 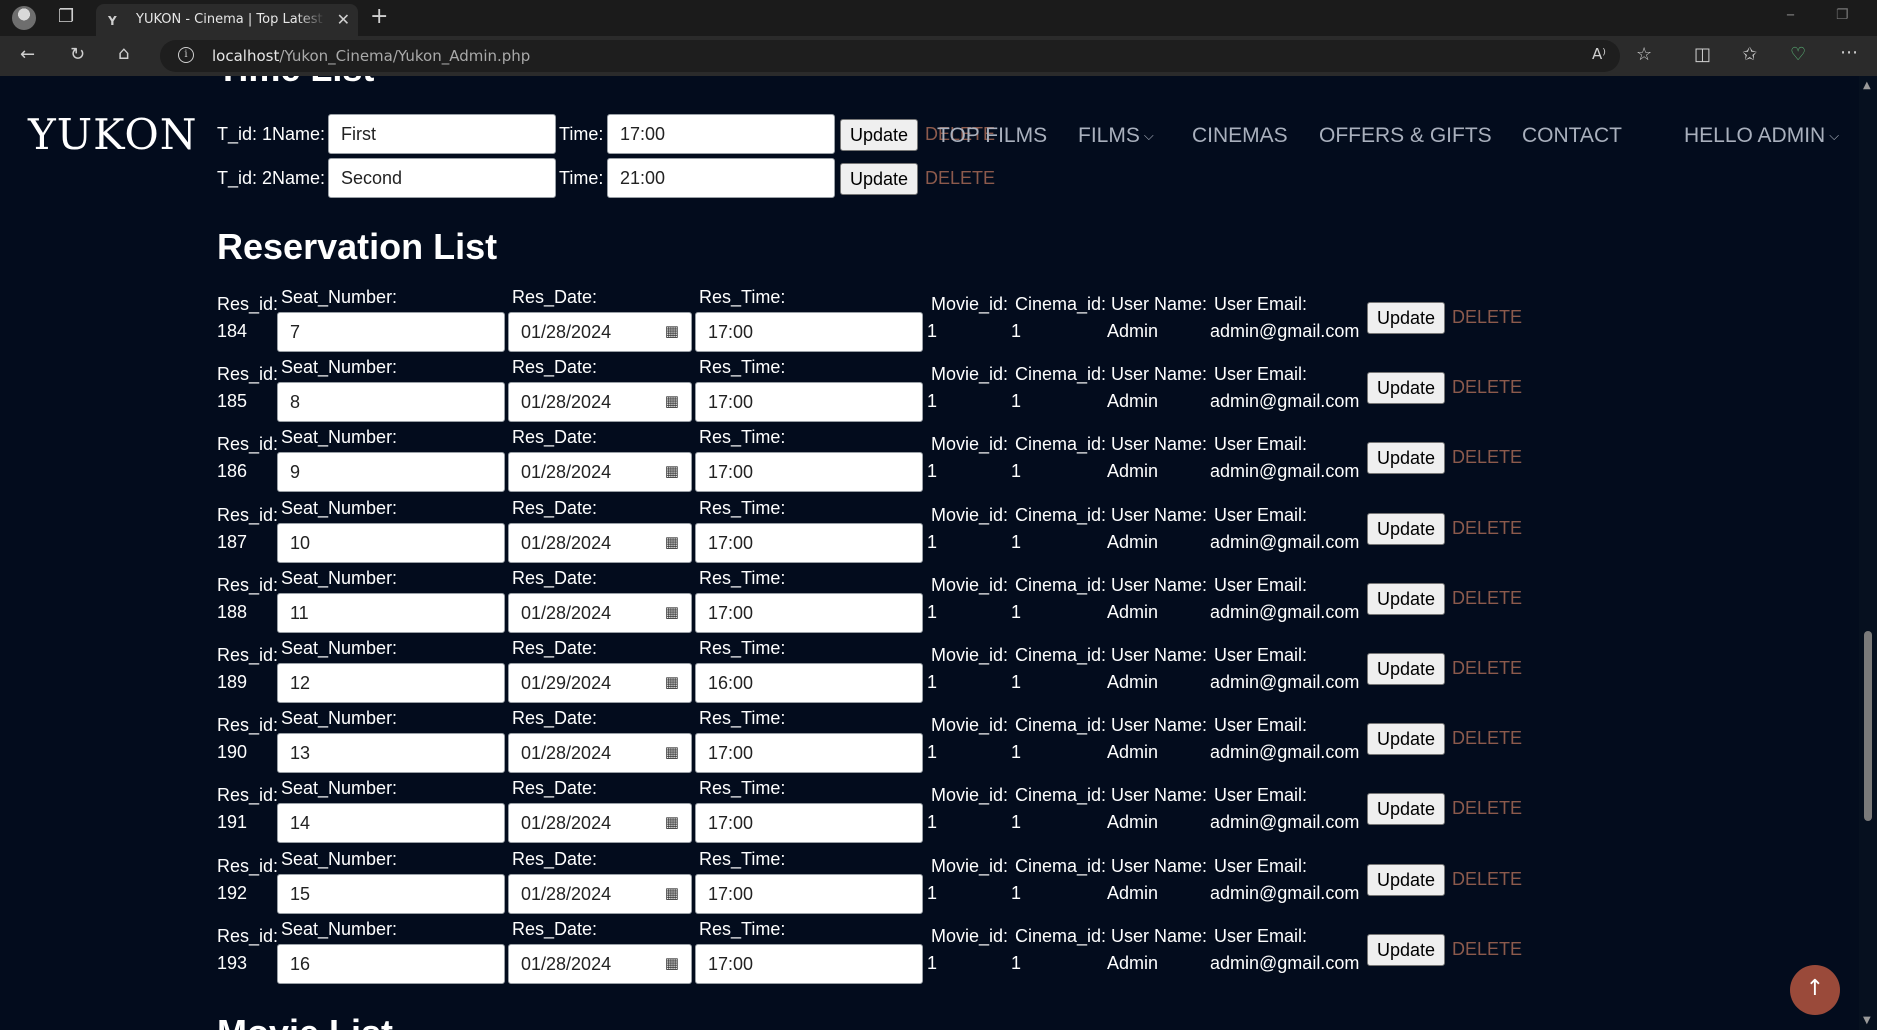 What do you see at coordinates (27, 55) in the screenshot?
I see `back-icon: ←` at bounding box center [27, 55].